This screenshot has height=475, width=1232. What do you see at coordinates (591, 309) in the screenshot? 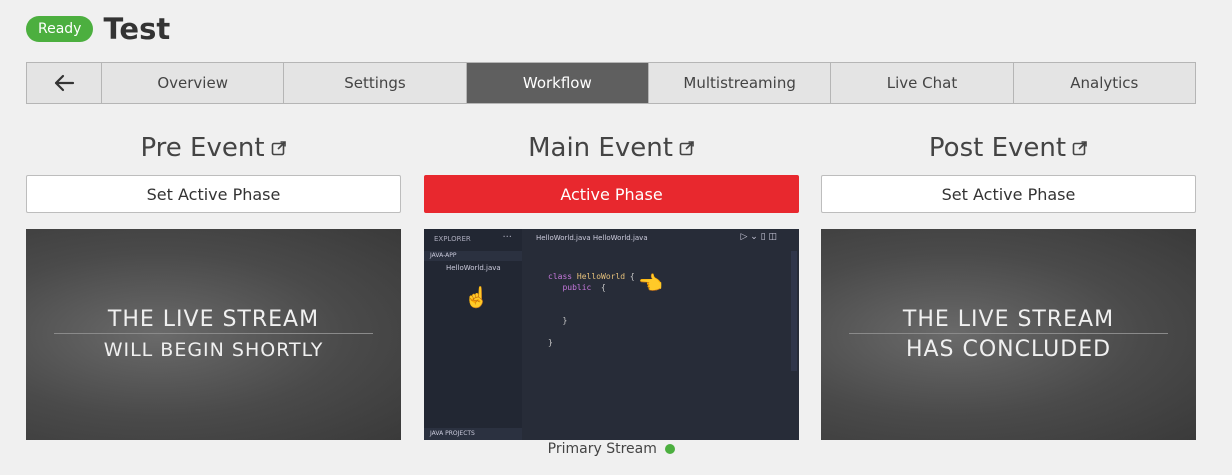
I see `code-block: class HelloWorld { public { } }` at bounding box center [591, 309].